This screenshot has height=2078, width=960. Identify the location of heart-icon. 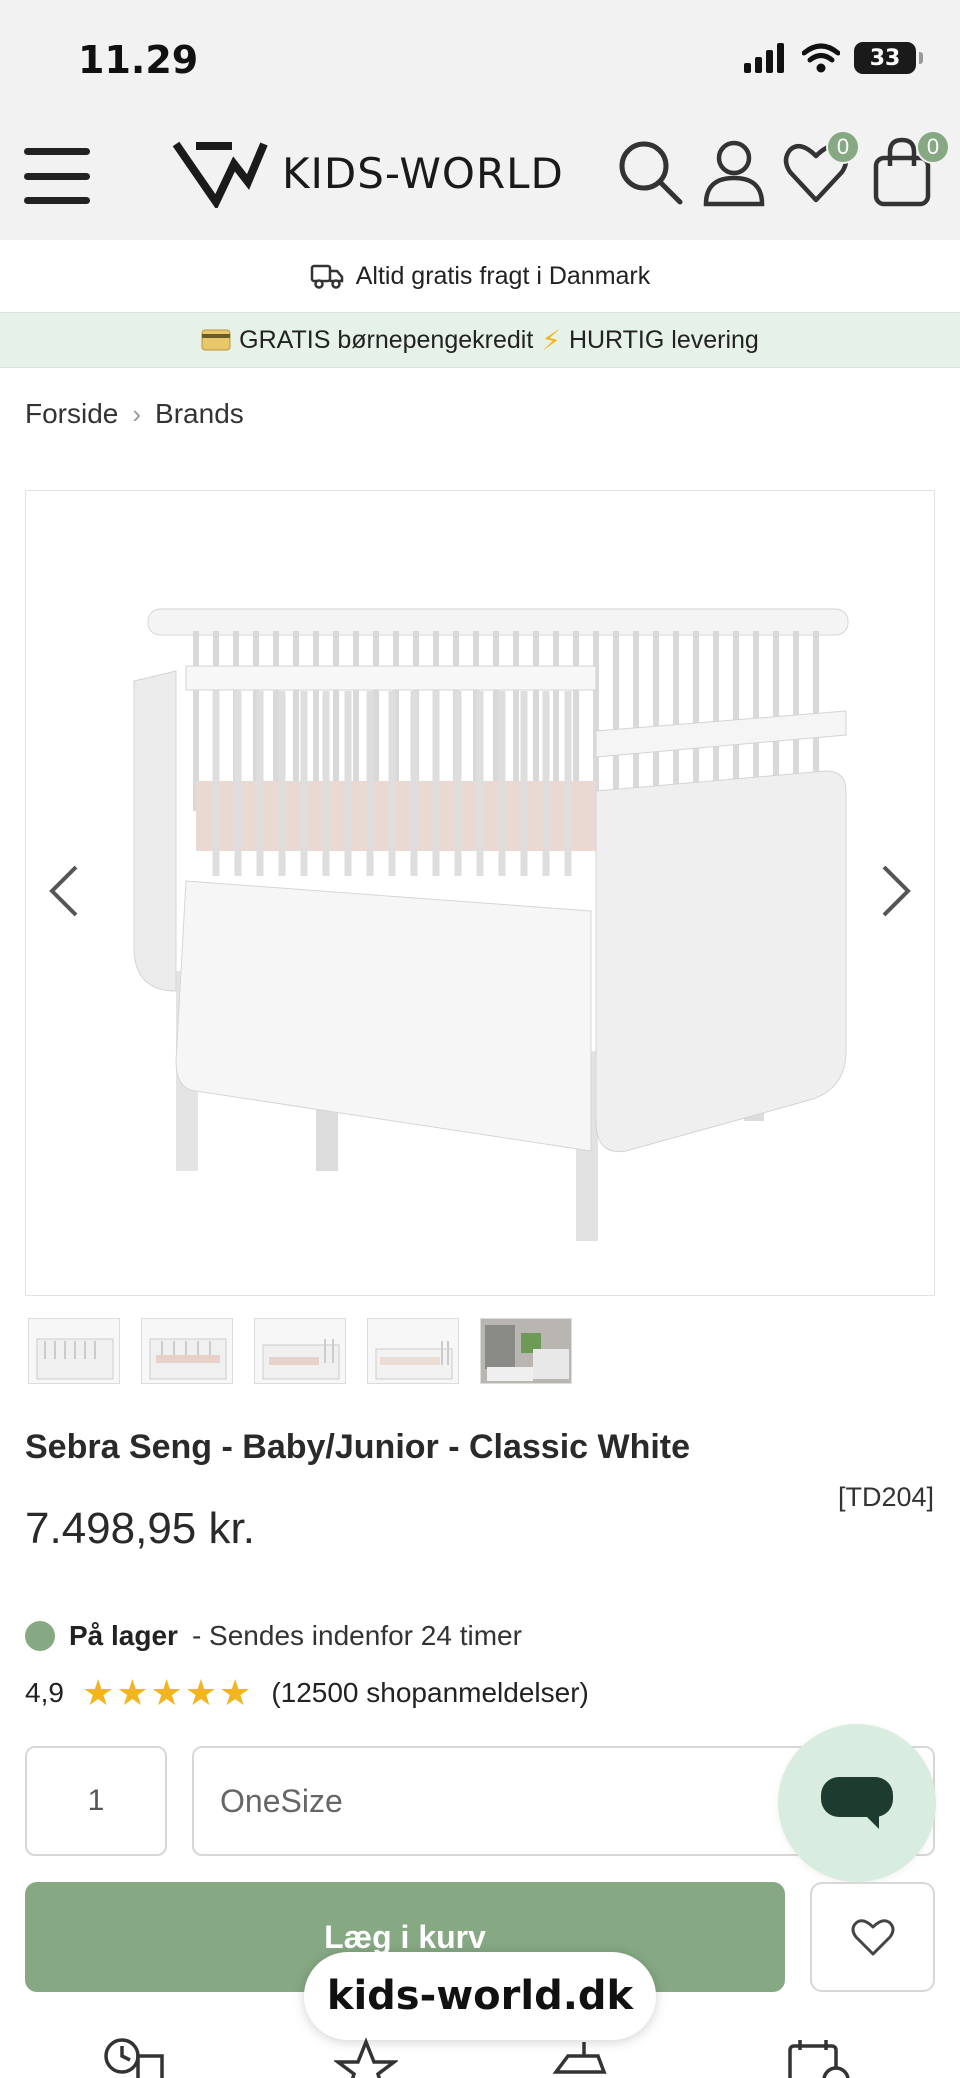
(872, 1937).